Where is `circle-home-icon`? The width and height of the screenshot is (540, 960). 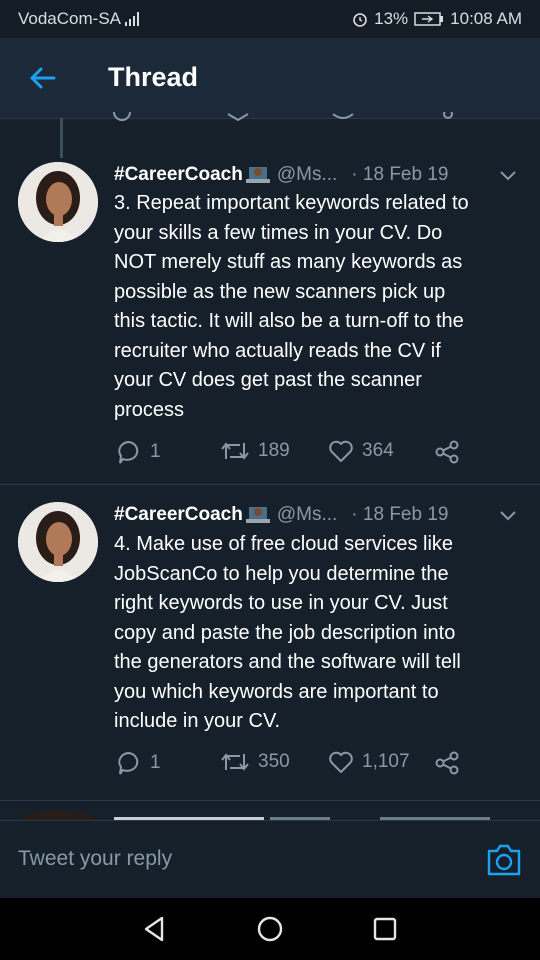 circle-home-icon is located at coordinates (270, 929).